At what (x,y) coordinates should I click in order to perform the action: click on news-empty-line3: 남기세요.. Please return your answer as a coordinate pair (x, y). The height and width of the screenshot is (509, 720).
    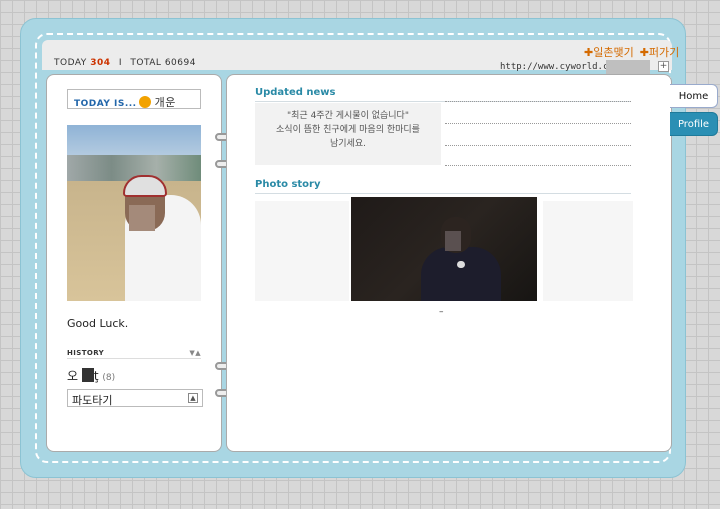
    Looking at the image, I should click on (348, 144).